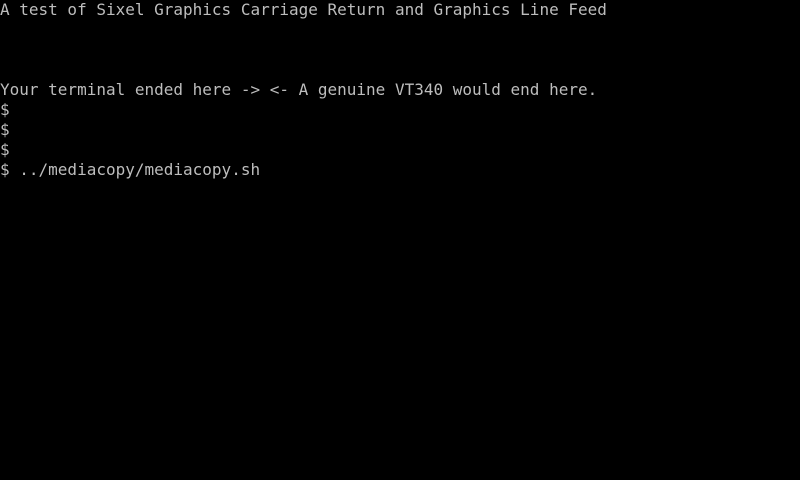 The height and width of the screenshot is (480, 800). Describe the element at coordinates (130, 170) in the screenshot. I see `command-line: $ ../mediacopy/mediacopy.sh` at that location.